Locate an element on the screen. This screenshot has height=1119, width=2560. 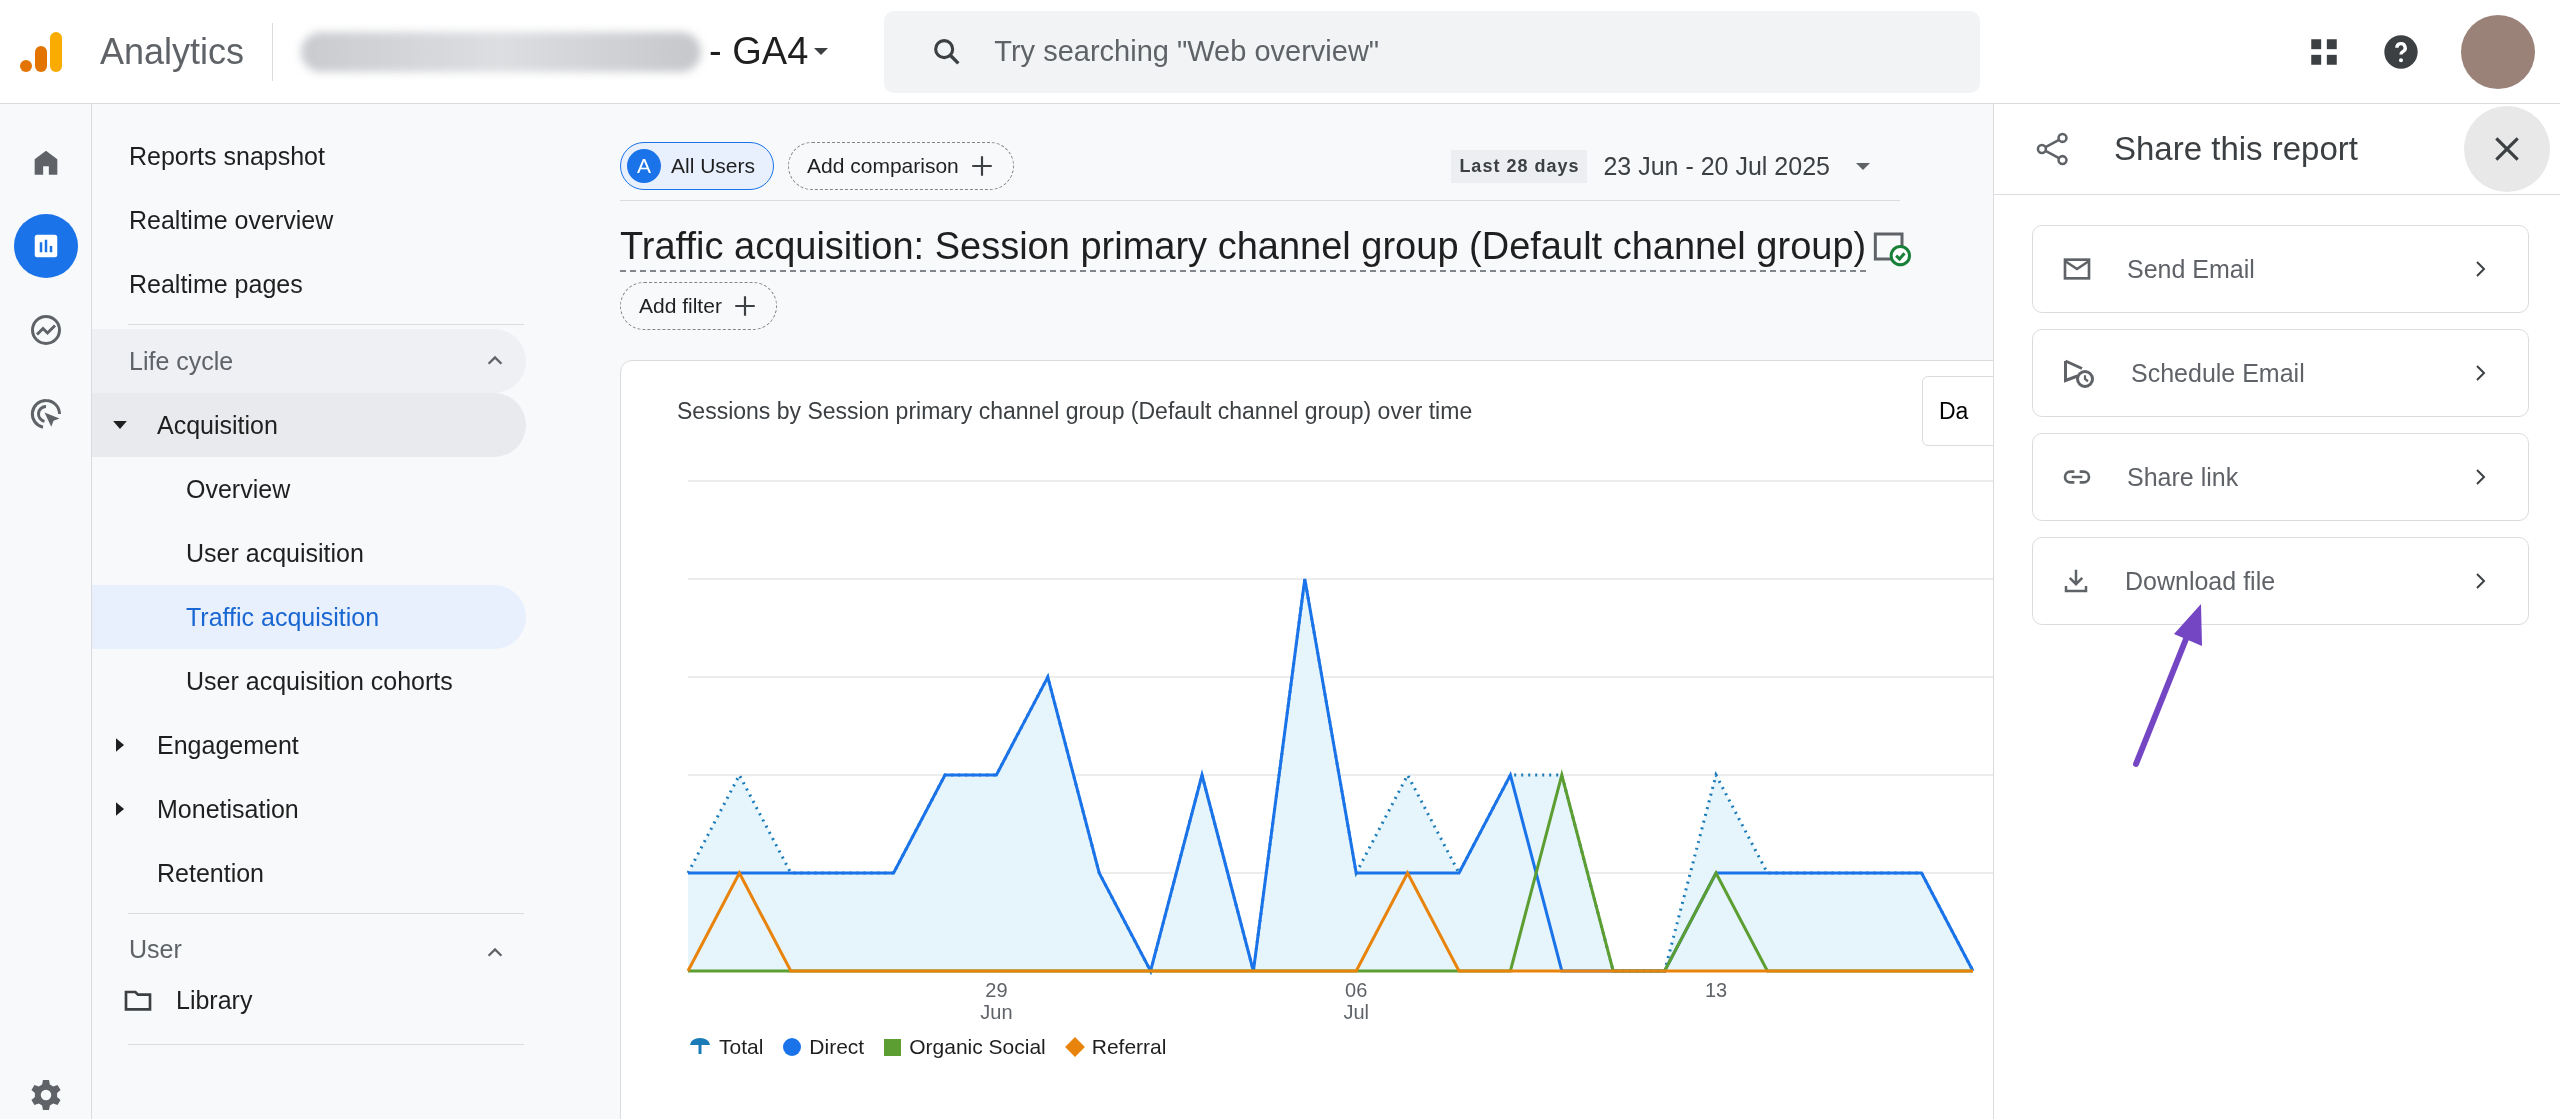
axis-label: 29 is located at coordinates (996, 990).